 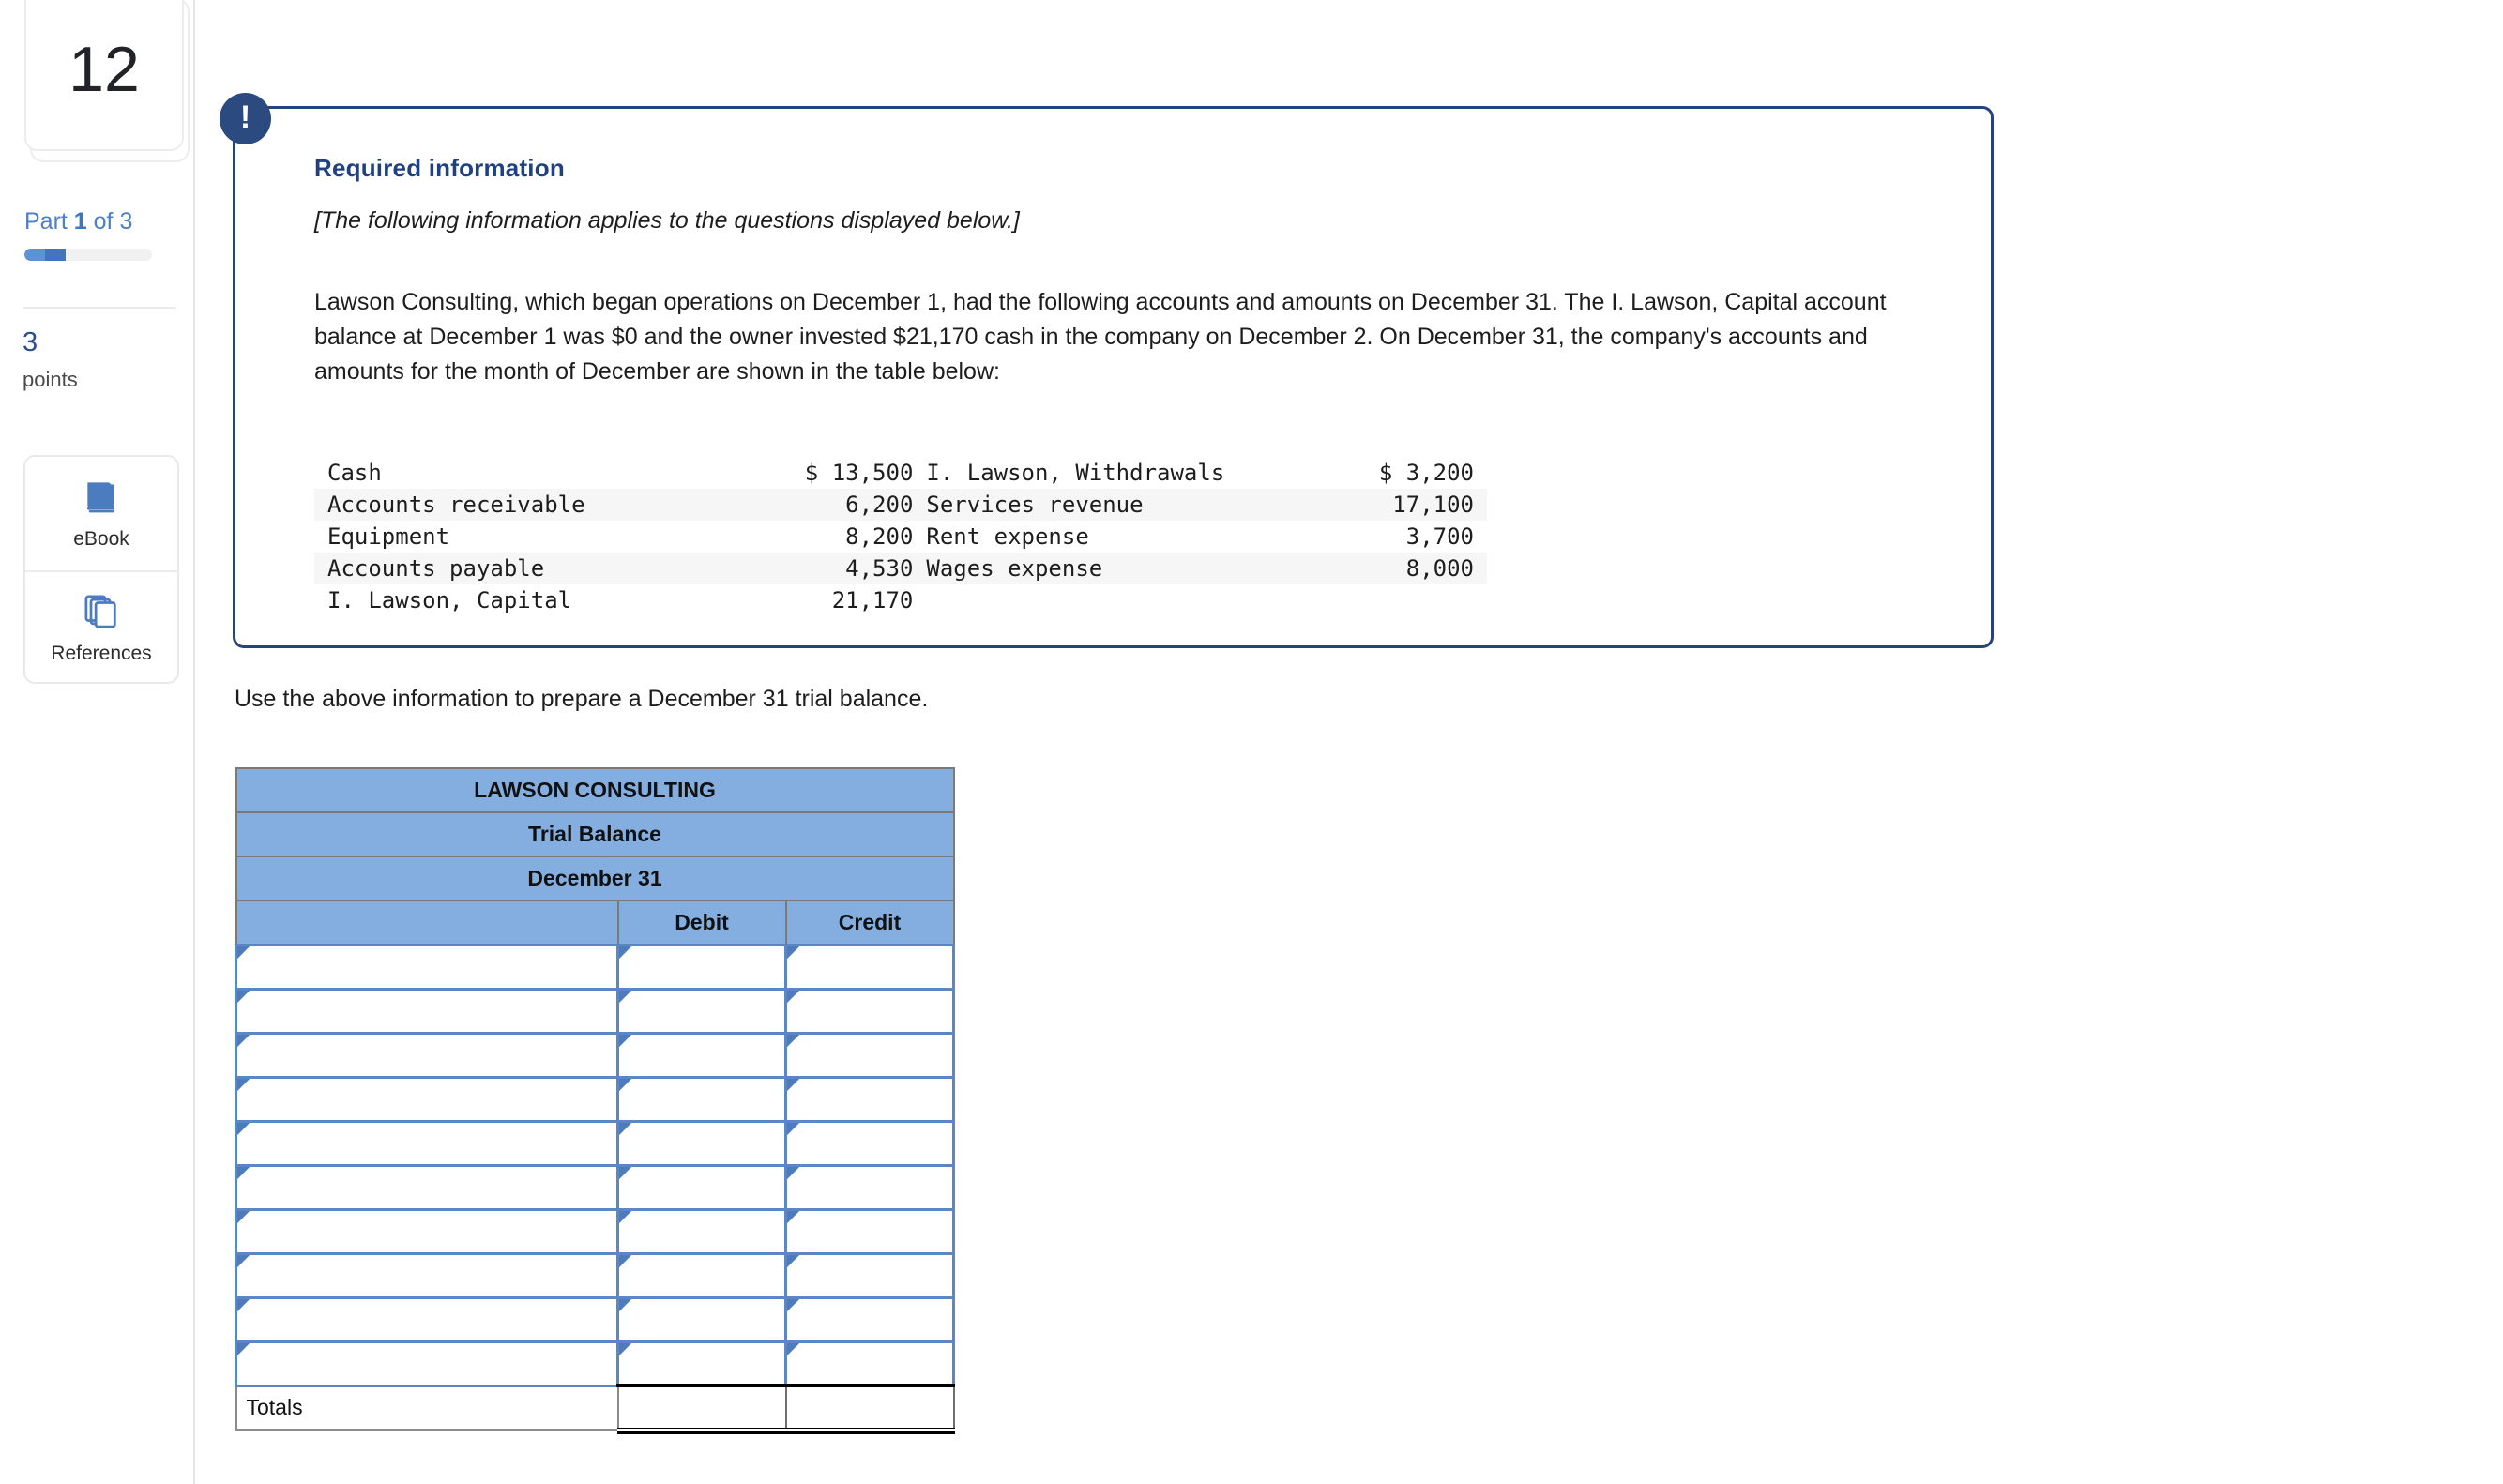 I want to click on required-information-badge: !, so click(x=245, y=119).